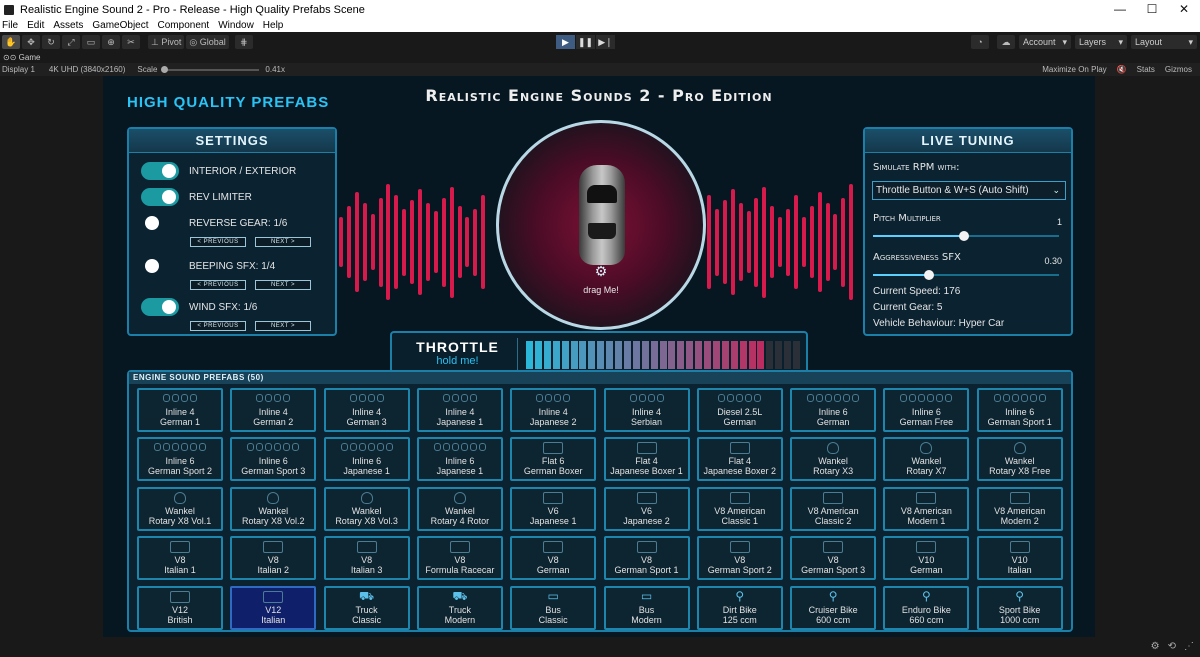  I want to click on sports-car-icon, so click(602, 215).